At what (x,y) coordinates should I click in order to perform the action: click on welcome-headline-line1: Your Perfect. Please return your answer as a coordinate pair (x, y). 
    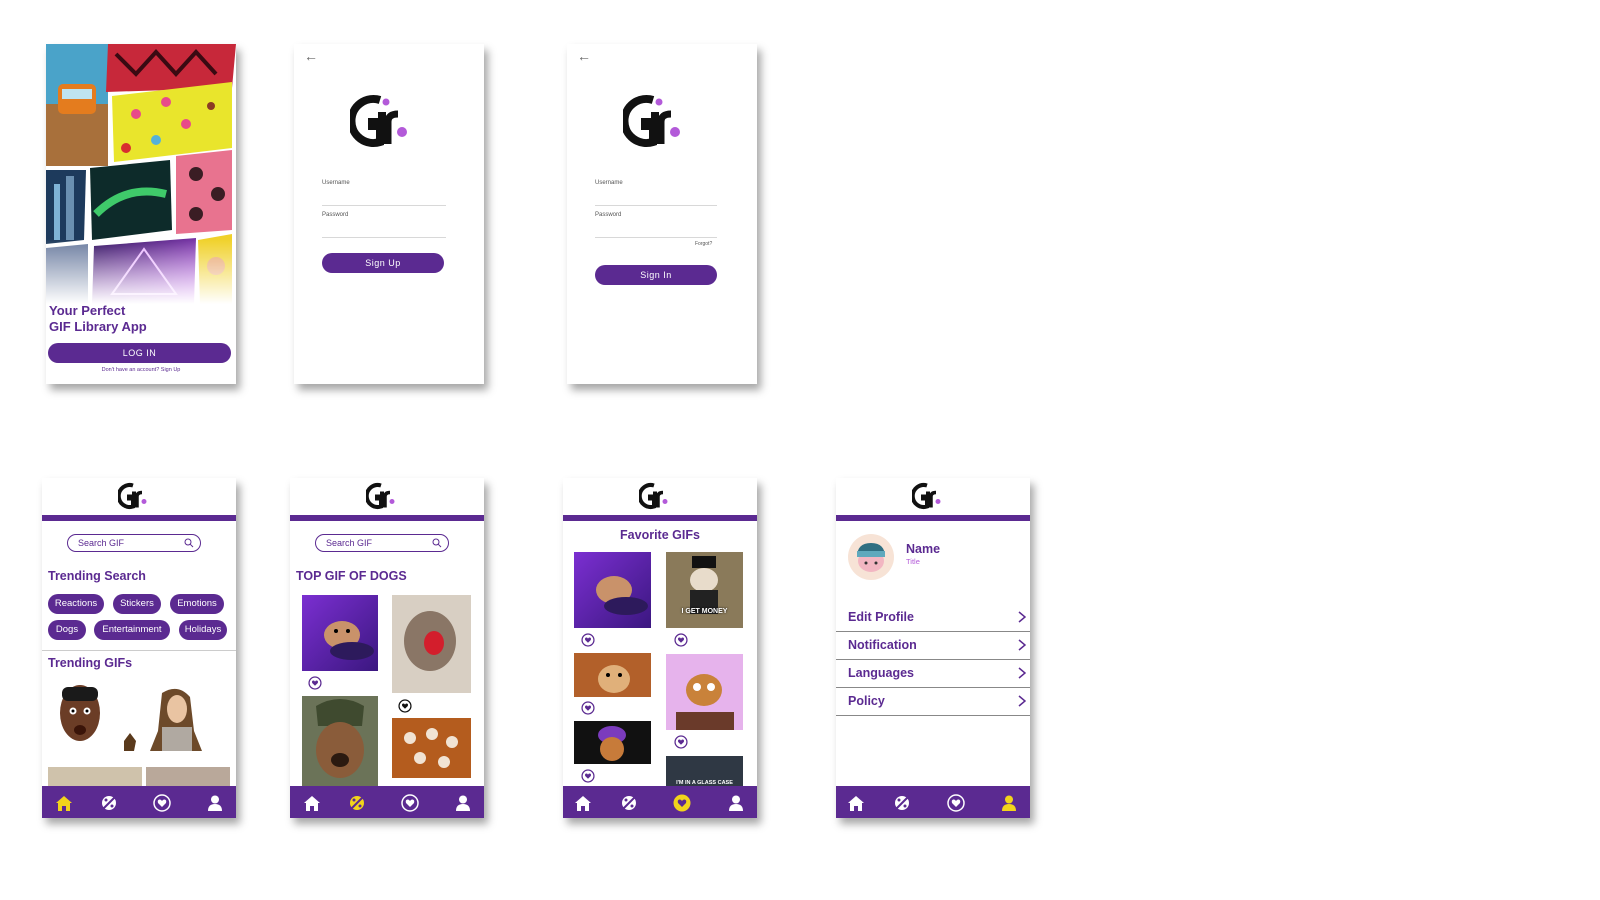
    Looking at the image, I should click on (87, 310).